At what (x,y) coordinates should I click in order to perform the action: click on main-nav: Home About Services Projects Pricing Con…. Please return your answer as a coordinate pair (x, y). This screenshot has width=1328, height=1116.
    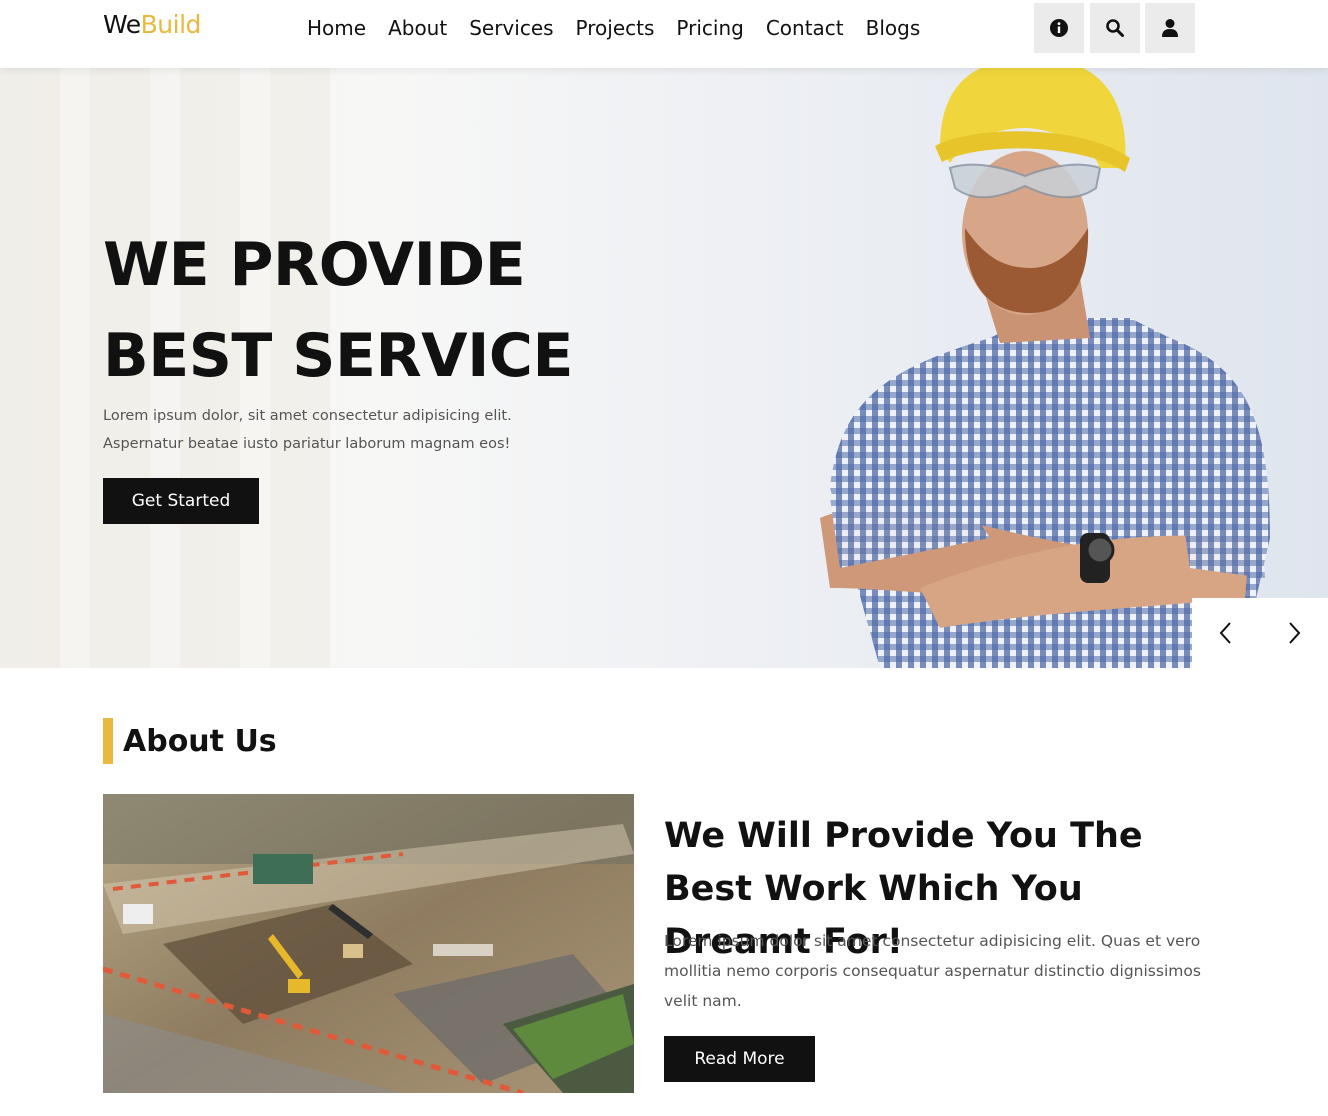
    Looking at the image, I should click on (624, 28).